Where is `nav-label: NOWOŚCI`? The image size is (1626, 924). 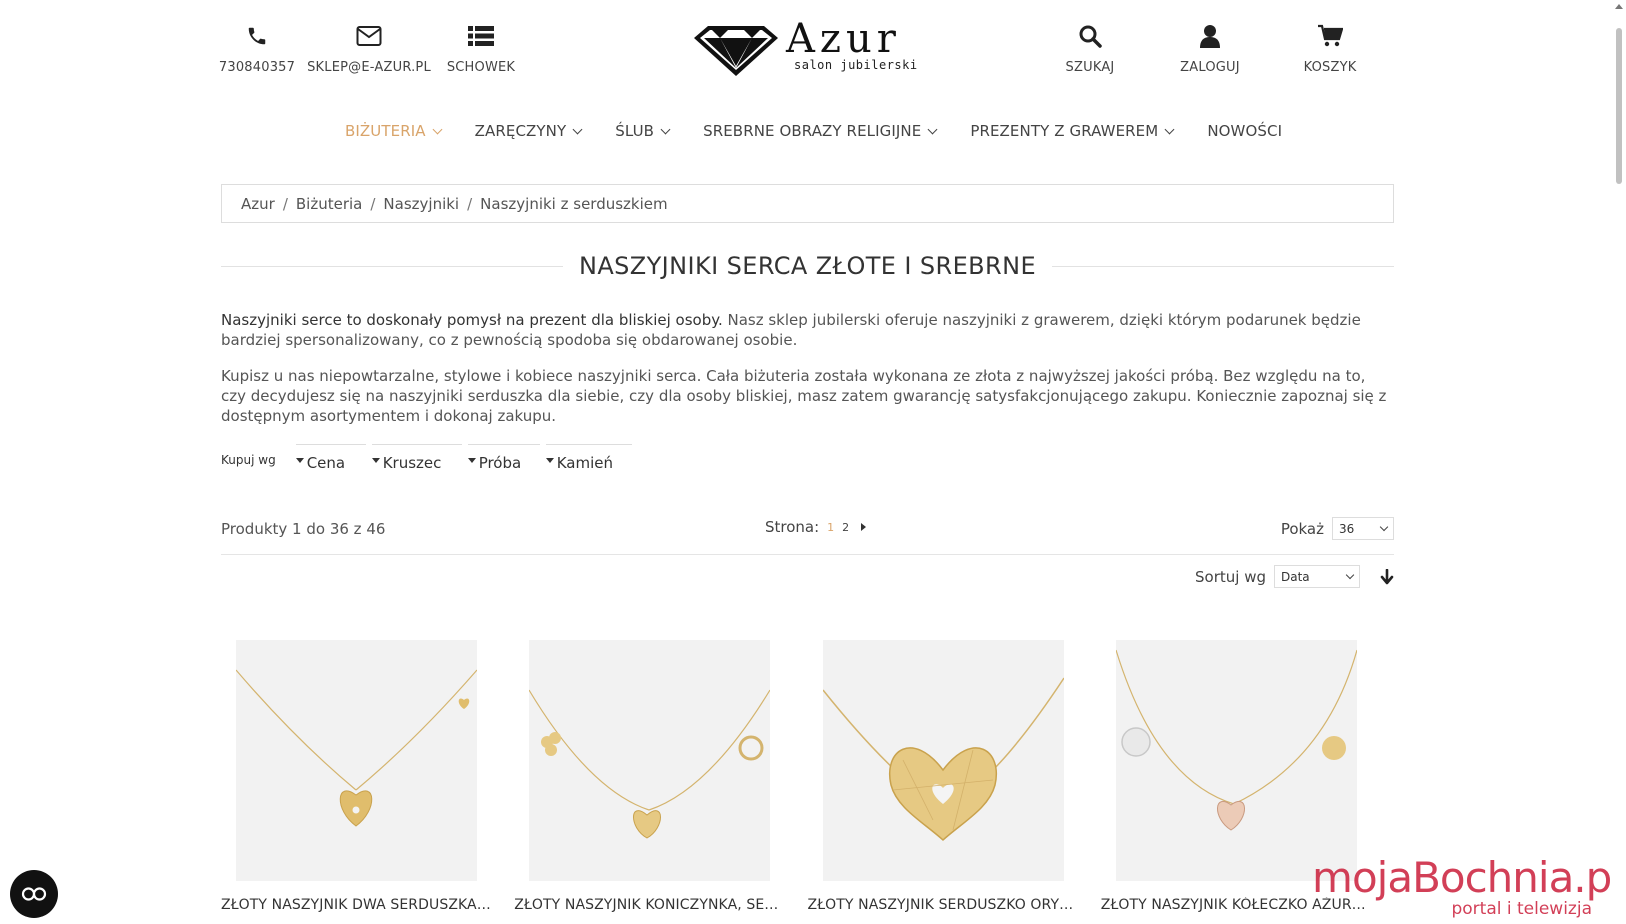
nav-label: NOWOŚCI is located at coordinates (1245, 131).